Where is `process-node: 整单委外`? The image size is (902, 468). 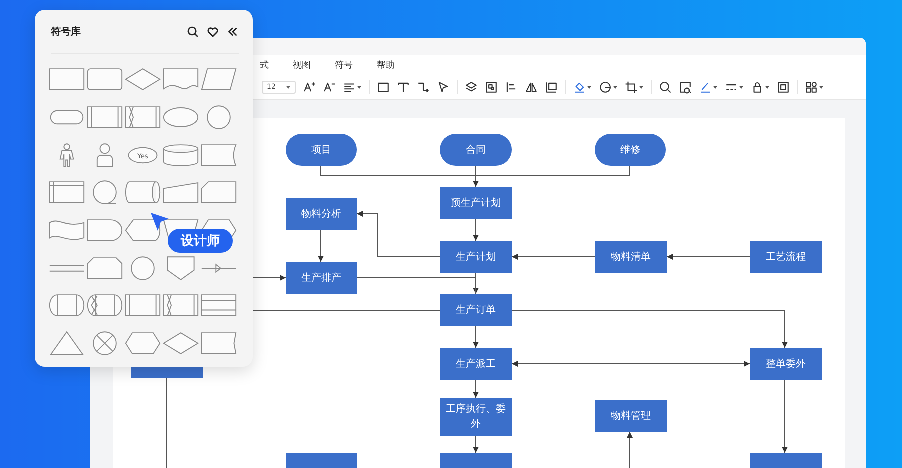 process-node: 整单委外 is located at coordinates (786, 364).